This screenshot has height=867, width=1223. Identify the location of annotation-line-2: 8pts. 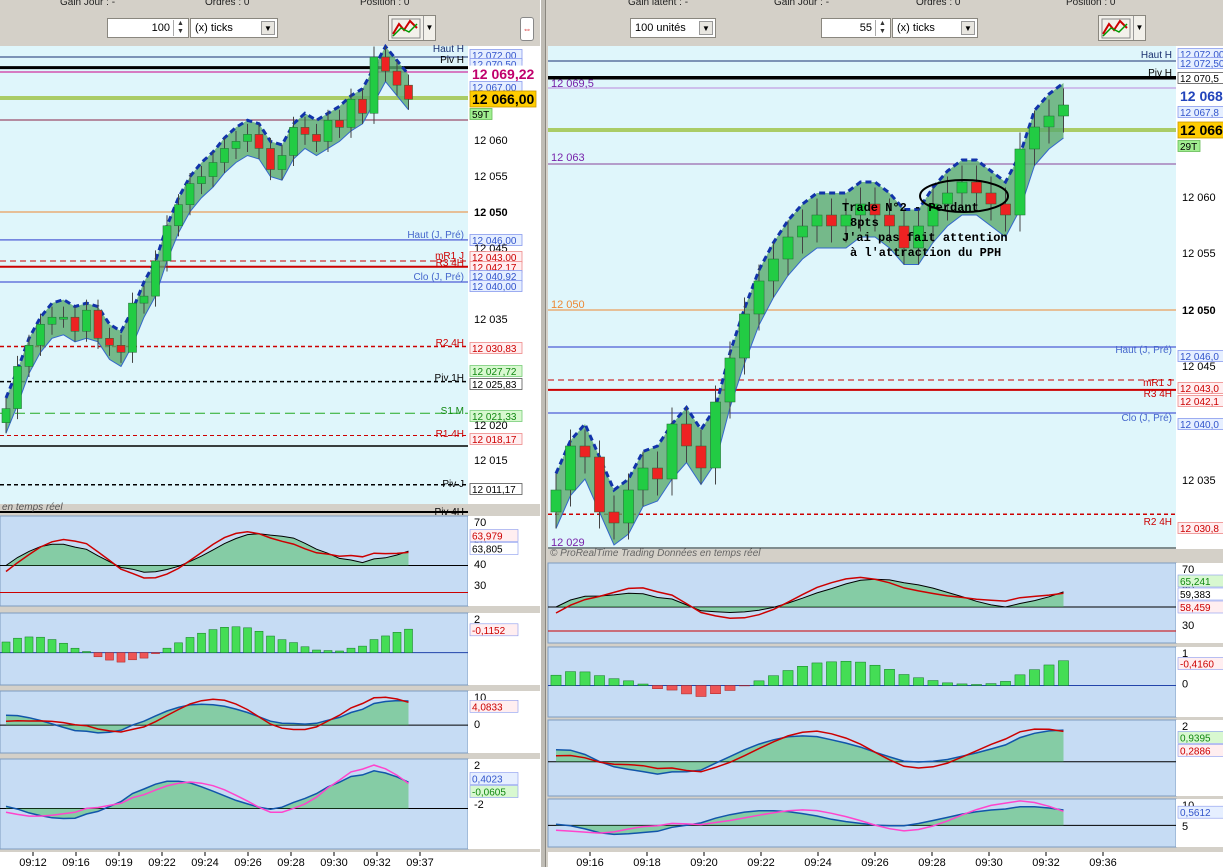
(864, 223).